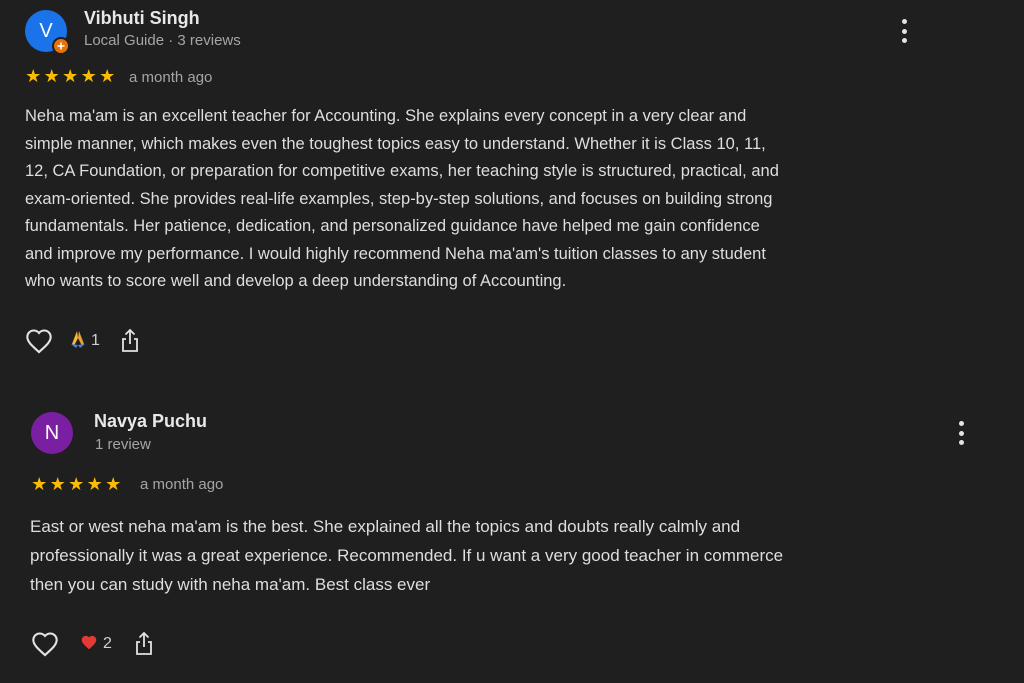  Describe the element at coordinates (107, 643) in the screenshot. I see `reaction-count-label: 2` at that location.